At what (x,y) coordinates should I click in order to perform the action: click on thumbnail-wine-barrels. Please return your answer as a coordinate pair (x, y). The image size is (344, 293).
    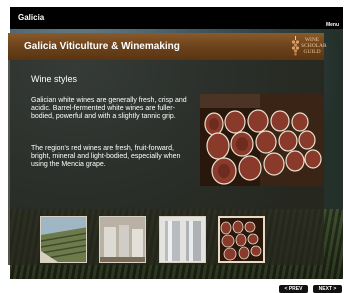
    Looking at the image, I should click on (241, 239).